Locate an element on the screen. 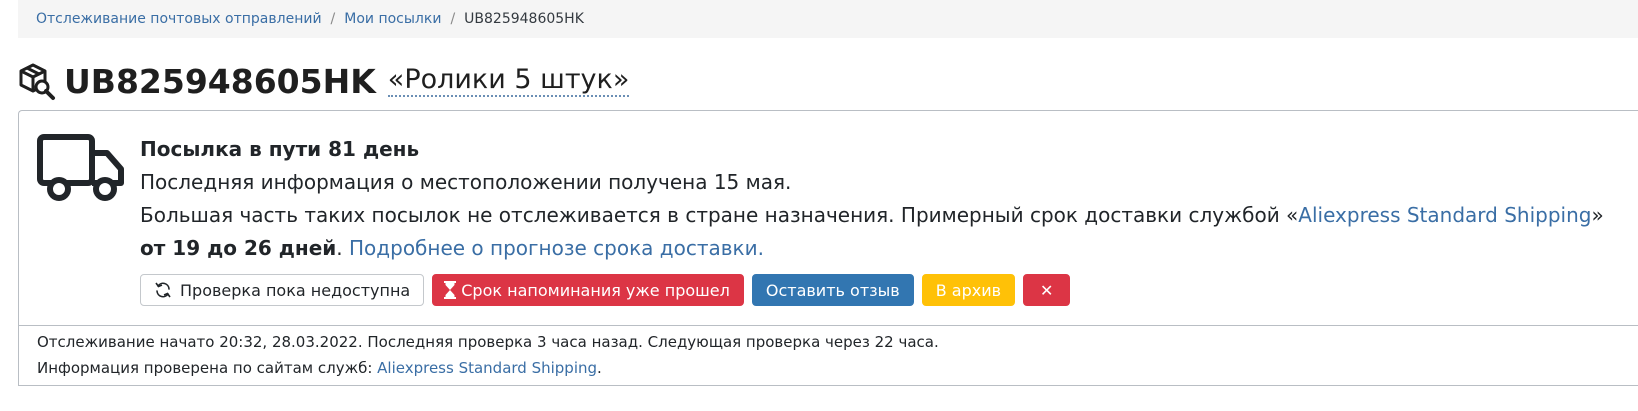 This screenshot has width=1638, height=411. forecast-link: Подробнее о прогнозе срока доставки. is located at coordinates (556, 248).